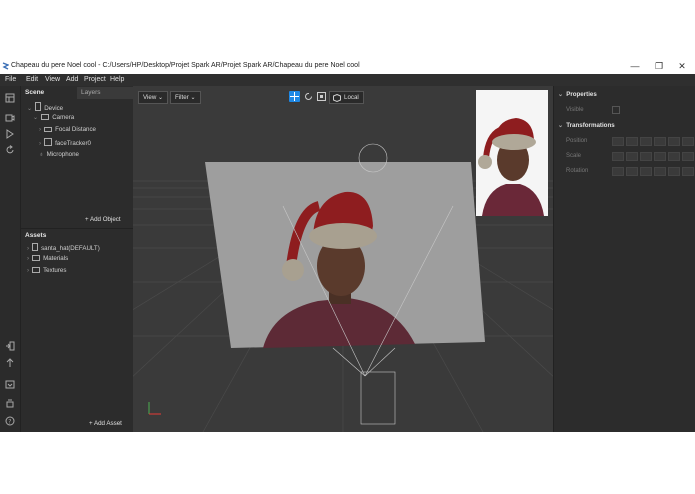 The height and width of the screenshot is (494, 695). I want to click on help-icon: ?, so click(10, 421).